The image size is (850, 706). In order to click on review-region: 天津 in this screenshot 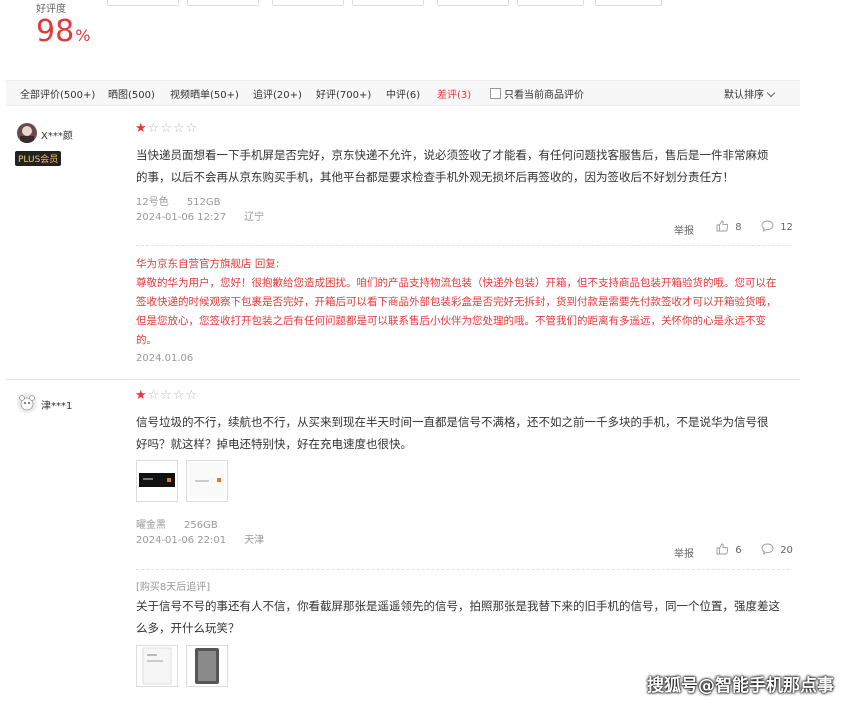, I will do `click(254, 540)`.